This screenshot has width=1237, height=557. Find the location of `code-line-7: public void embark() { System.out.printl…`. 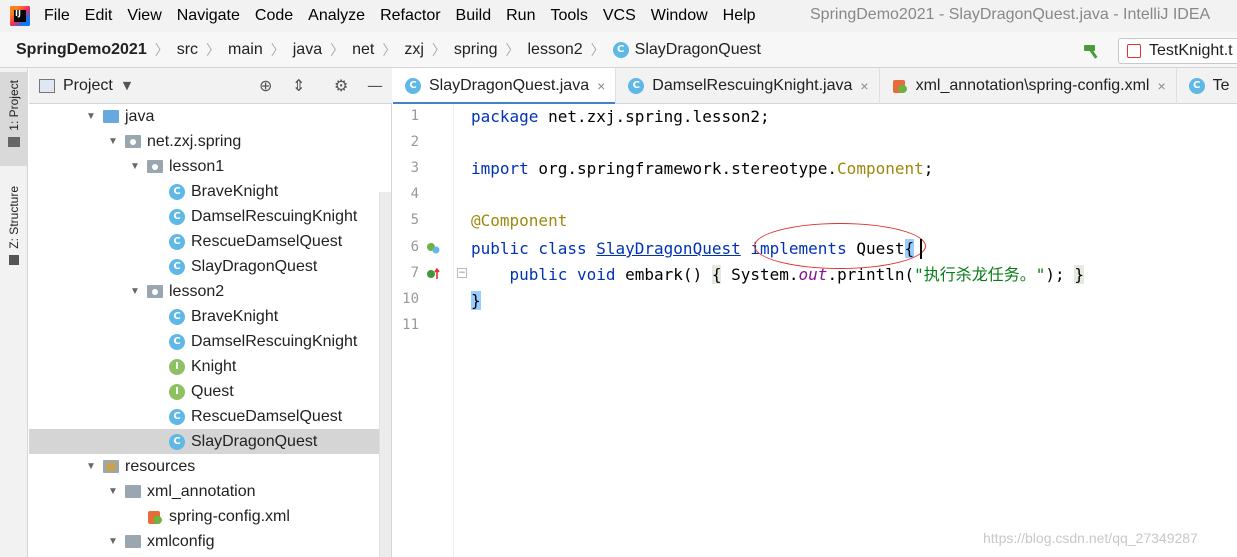

code-line-7: public void embark() { System.out.printl… is located at coordinates (777, 275).